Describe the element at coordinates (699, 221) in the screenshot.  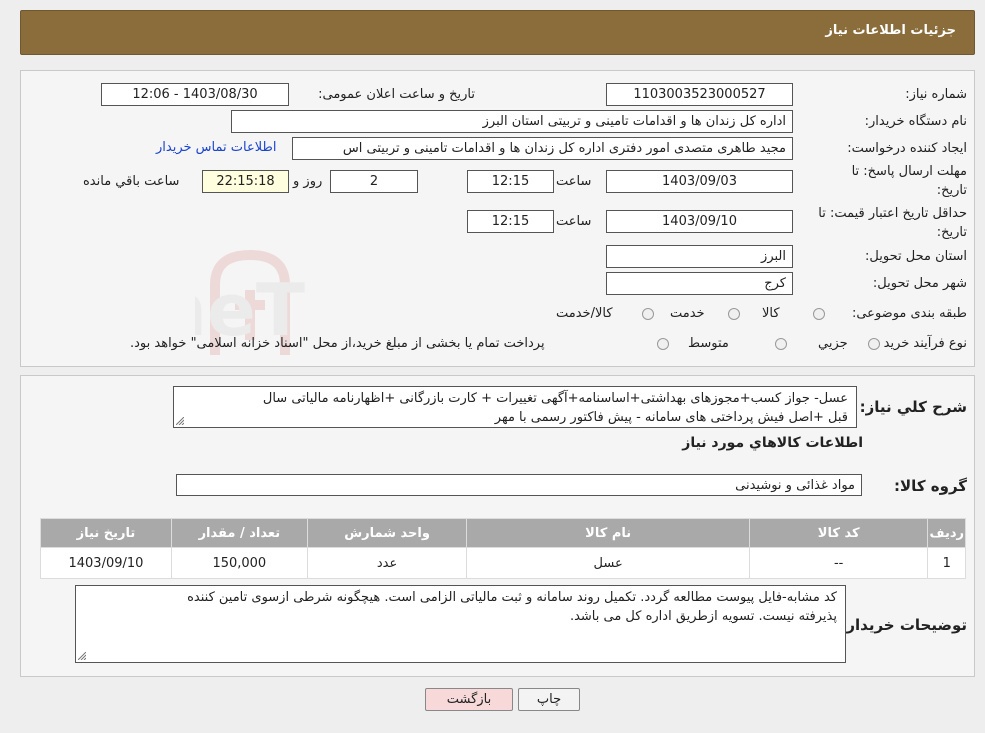
I see `price-validity-date-field: 1403/09/10` at that location.